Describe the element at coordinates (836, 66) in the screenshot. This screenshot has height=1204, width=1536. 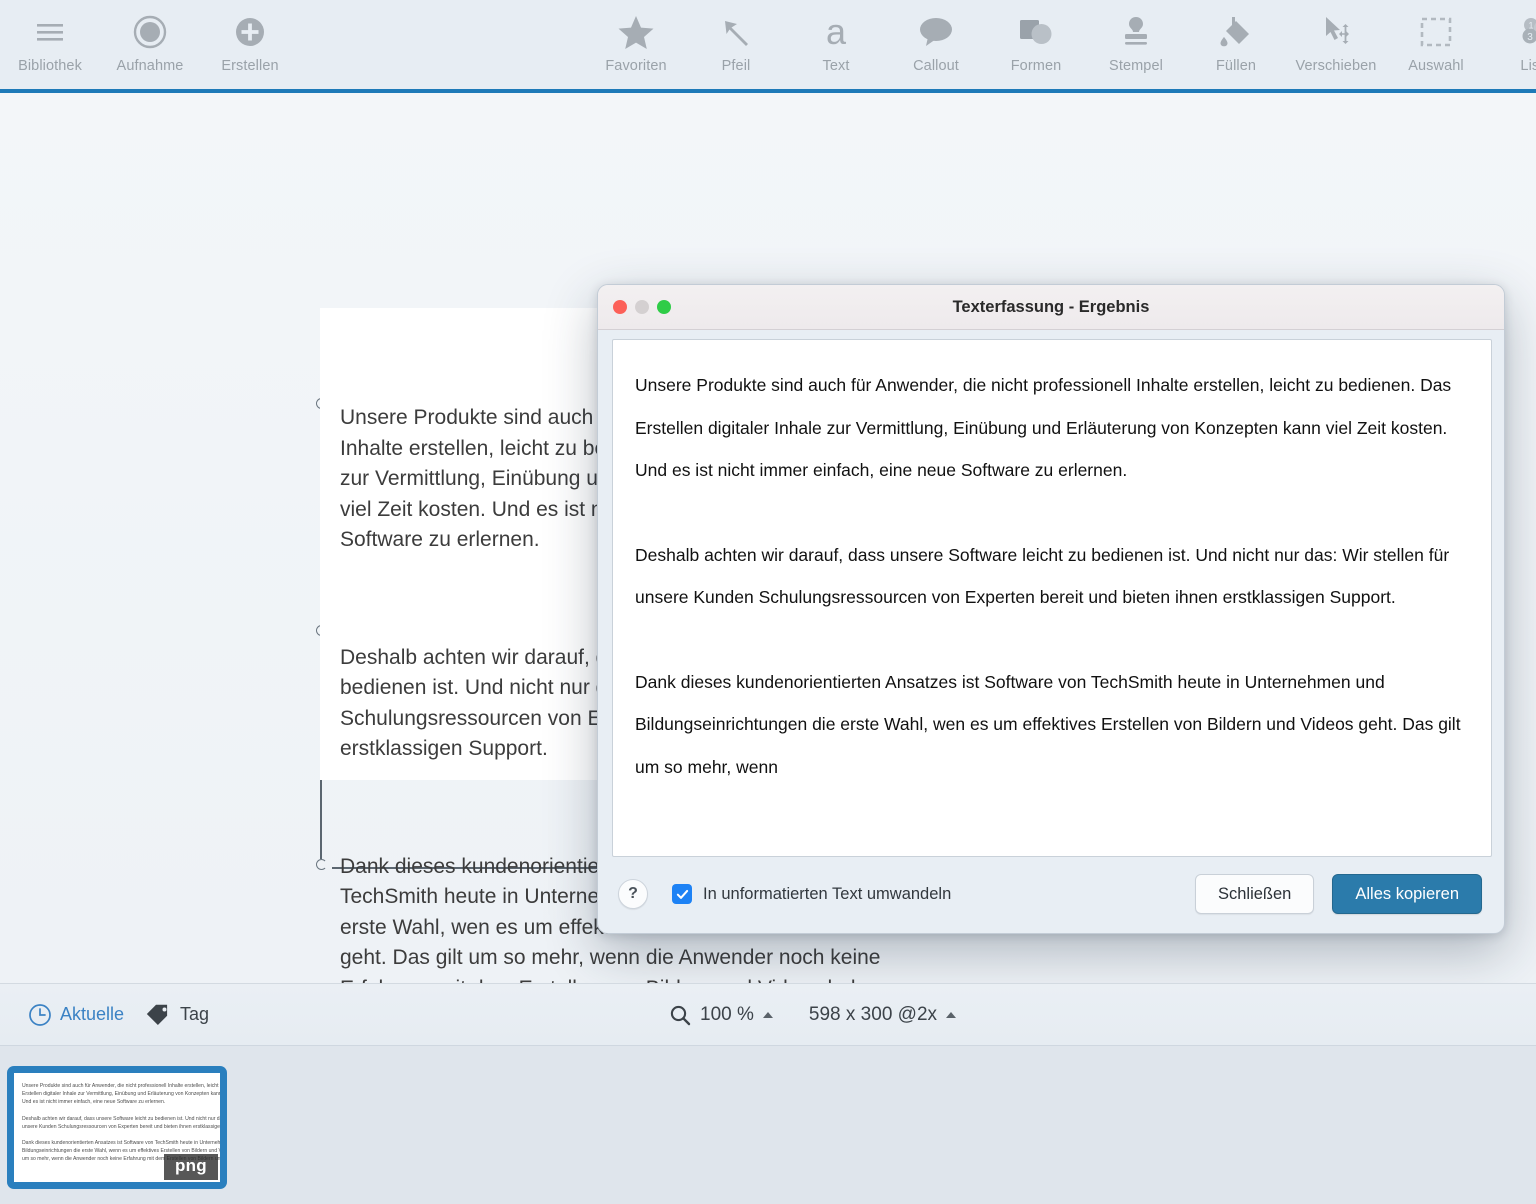
I see `toolbar-label-text: Text` at that location.